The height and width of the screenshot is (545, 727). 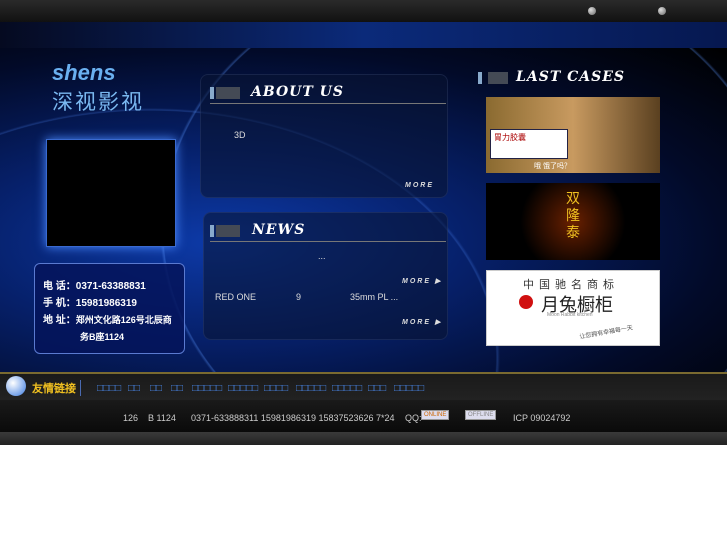 What do you see at coordinates (59, 286) in the screenshot?
I see `tel-label: 电 话：` at bounding box center [59, 286].